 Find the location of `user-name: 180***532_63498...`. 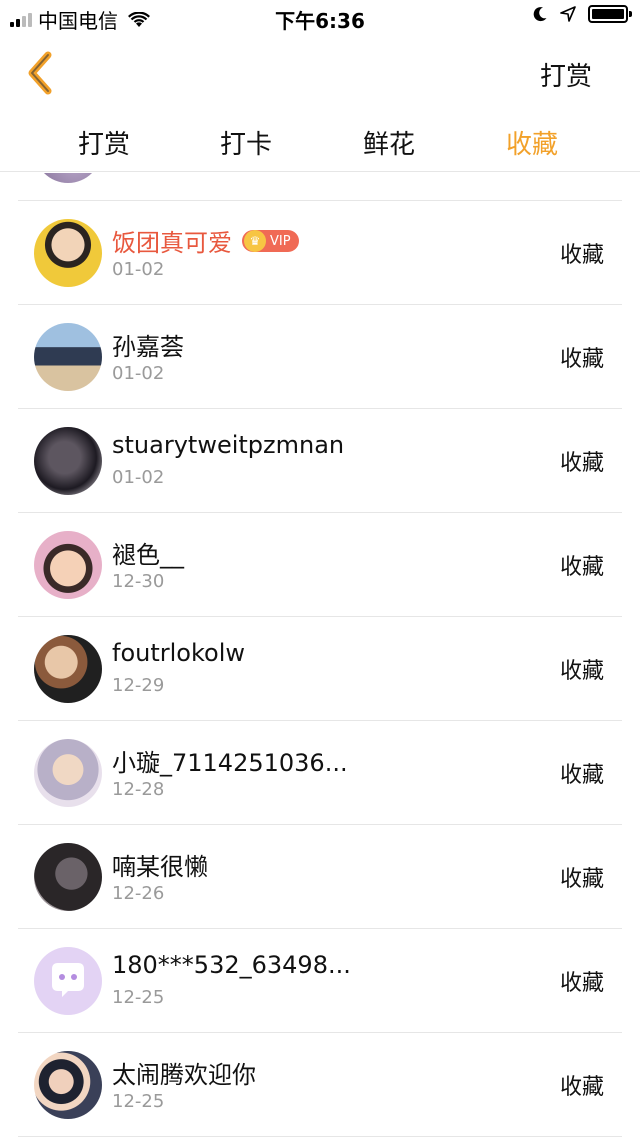

user-name: 180***532_63498... is located at coordinates (231, 965).